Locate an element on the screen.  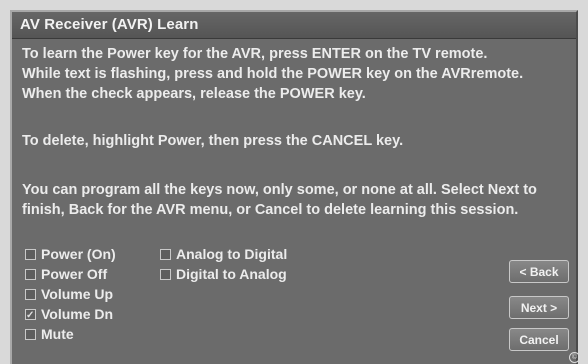
cancel-button: Cancel is located at coordinates (539, 339).